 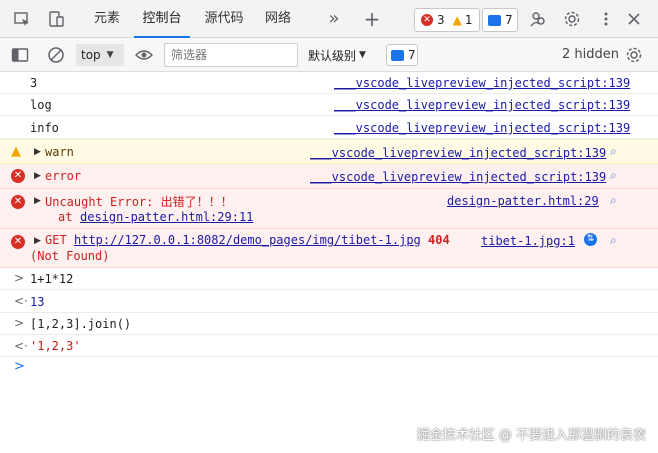 What do you see at coordinates (107, 19) in the screenshot?
I see `tab-elements: 元素` at bounding box center [107, 19].